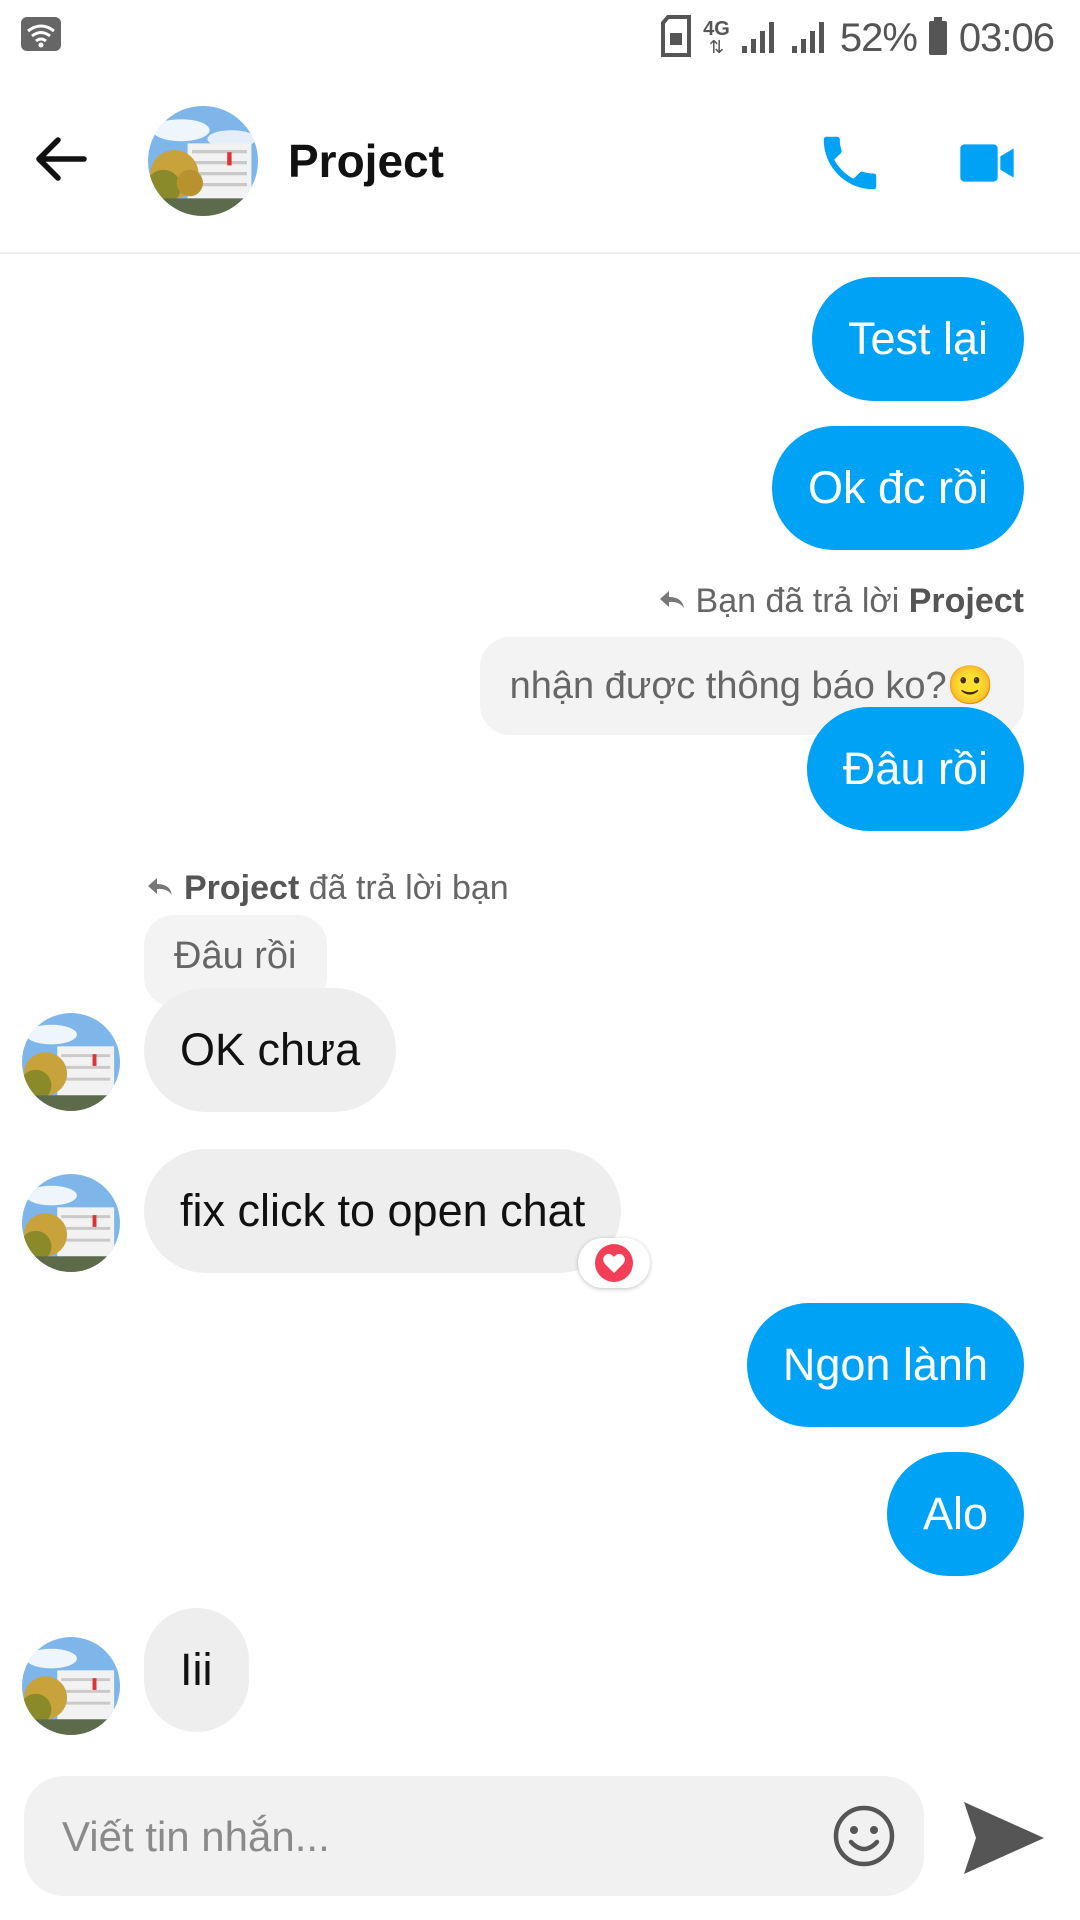 This screenshot has width=1080, height=1920. Describe the element at coordinates (1006, 37) in the screenshot. I see `clock: 03:06` at that location.